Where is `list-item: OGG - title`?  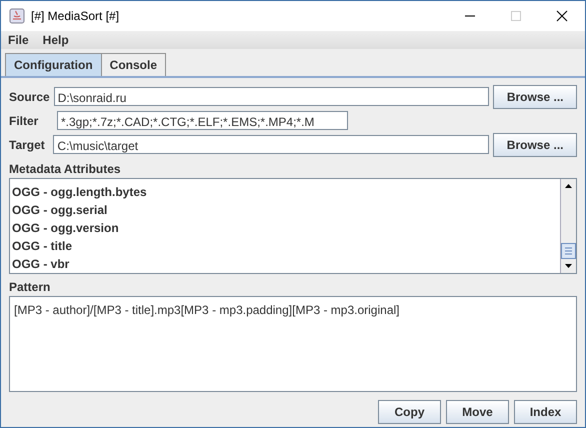 list-item: OGG - title is located at coordinates (286, 246).